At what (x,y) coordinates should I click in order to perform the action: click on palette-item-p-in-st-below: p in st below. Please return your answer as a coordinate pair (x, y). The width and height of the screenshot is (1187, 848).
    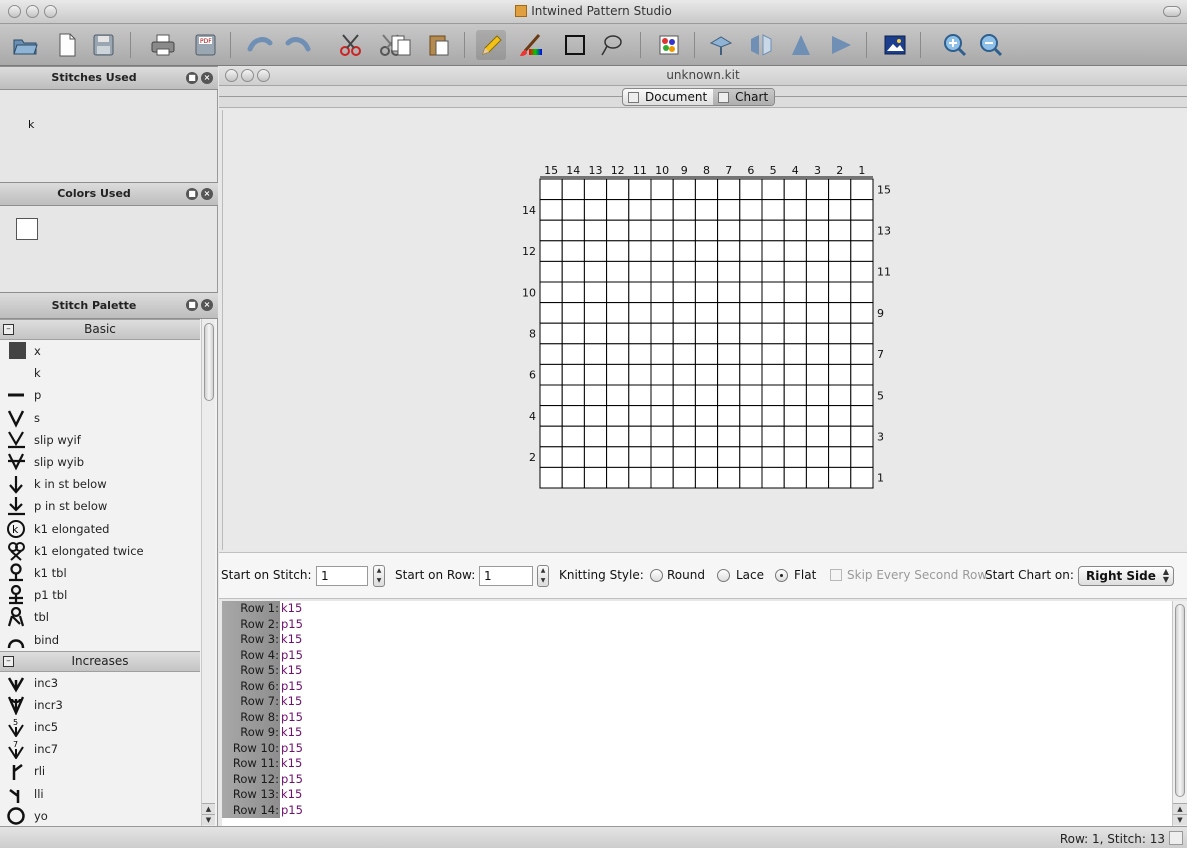
    Looking at the image, I should click on (100, 506).